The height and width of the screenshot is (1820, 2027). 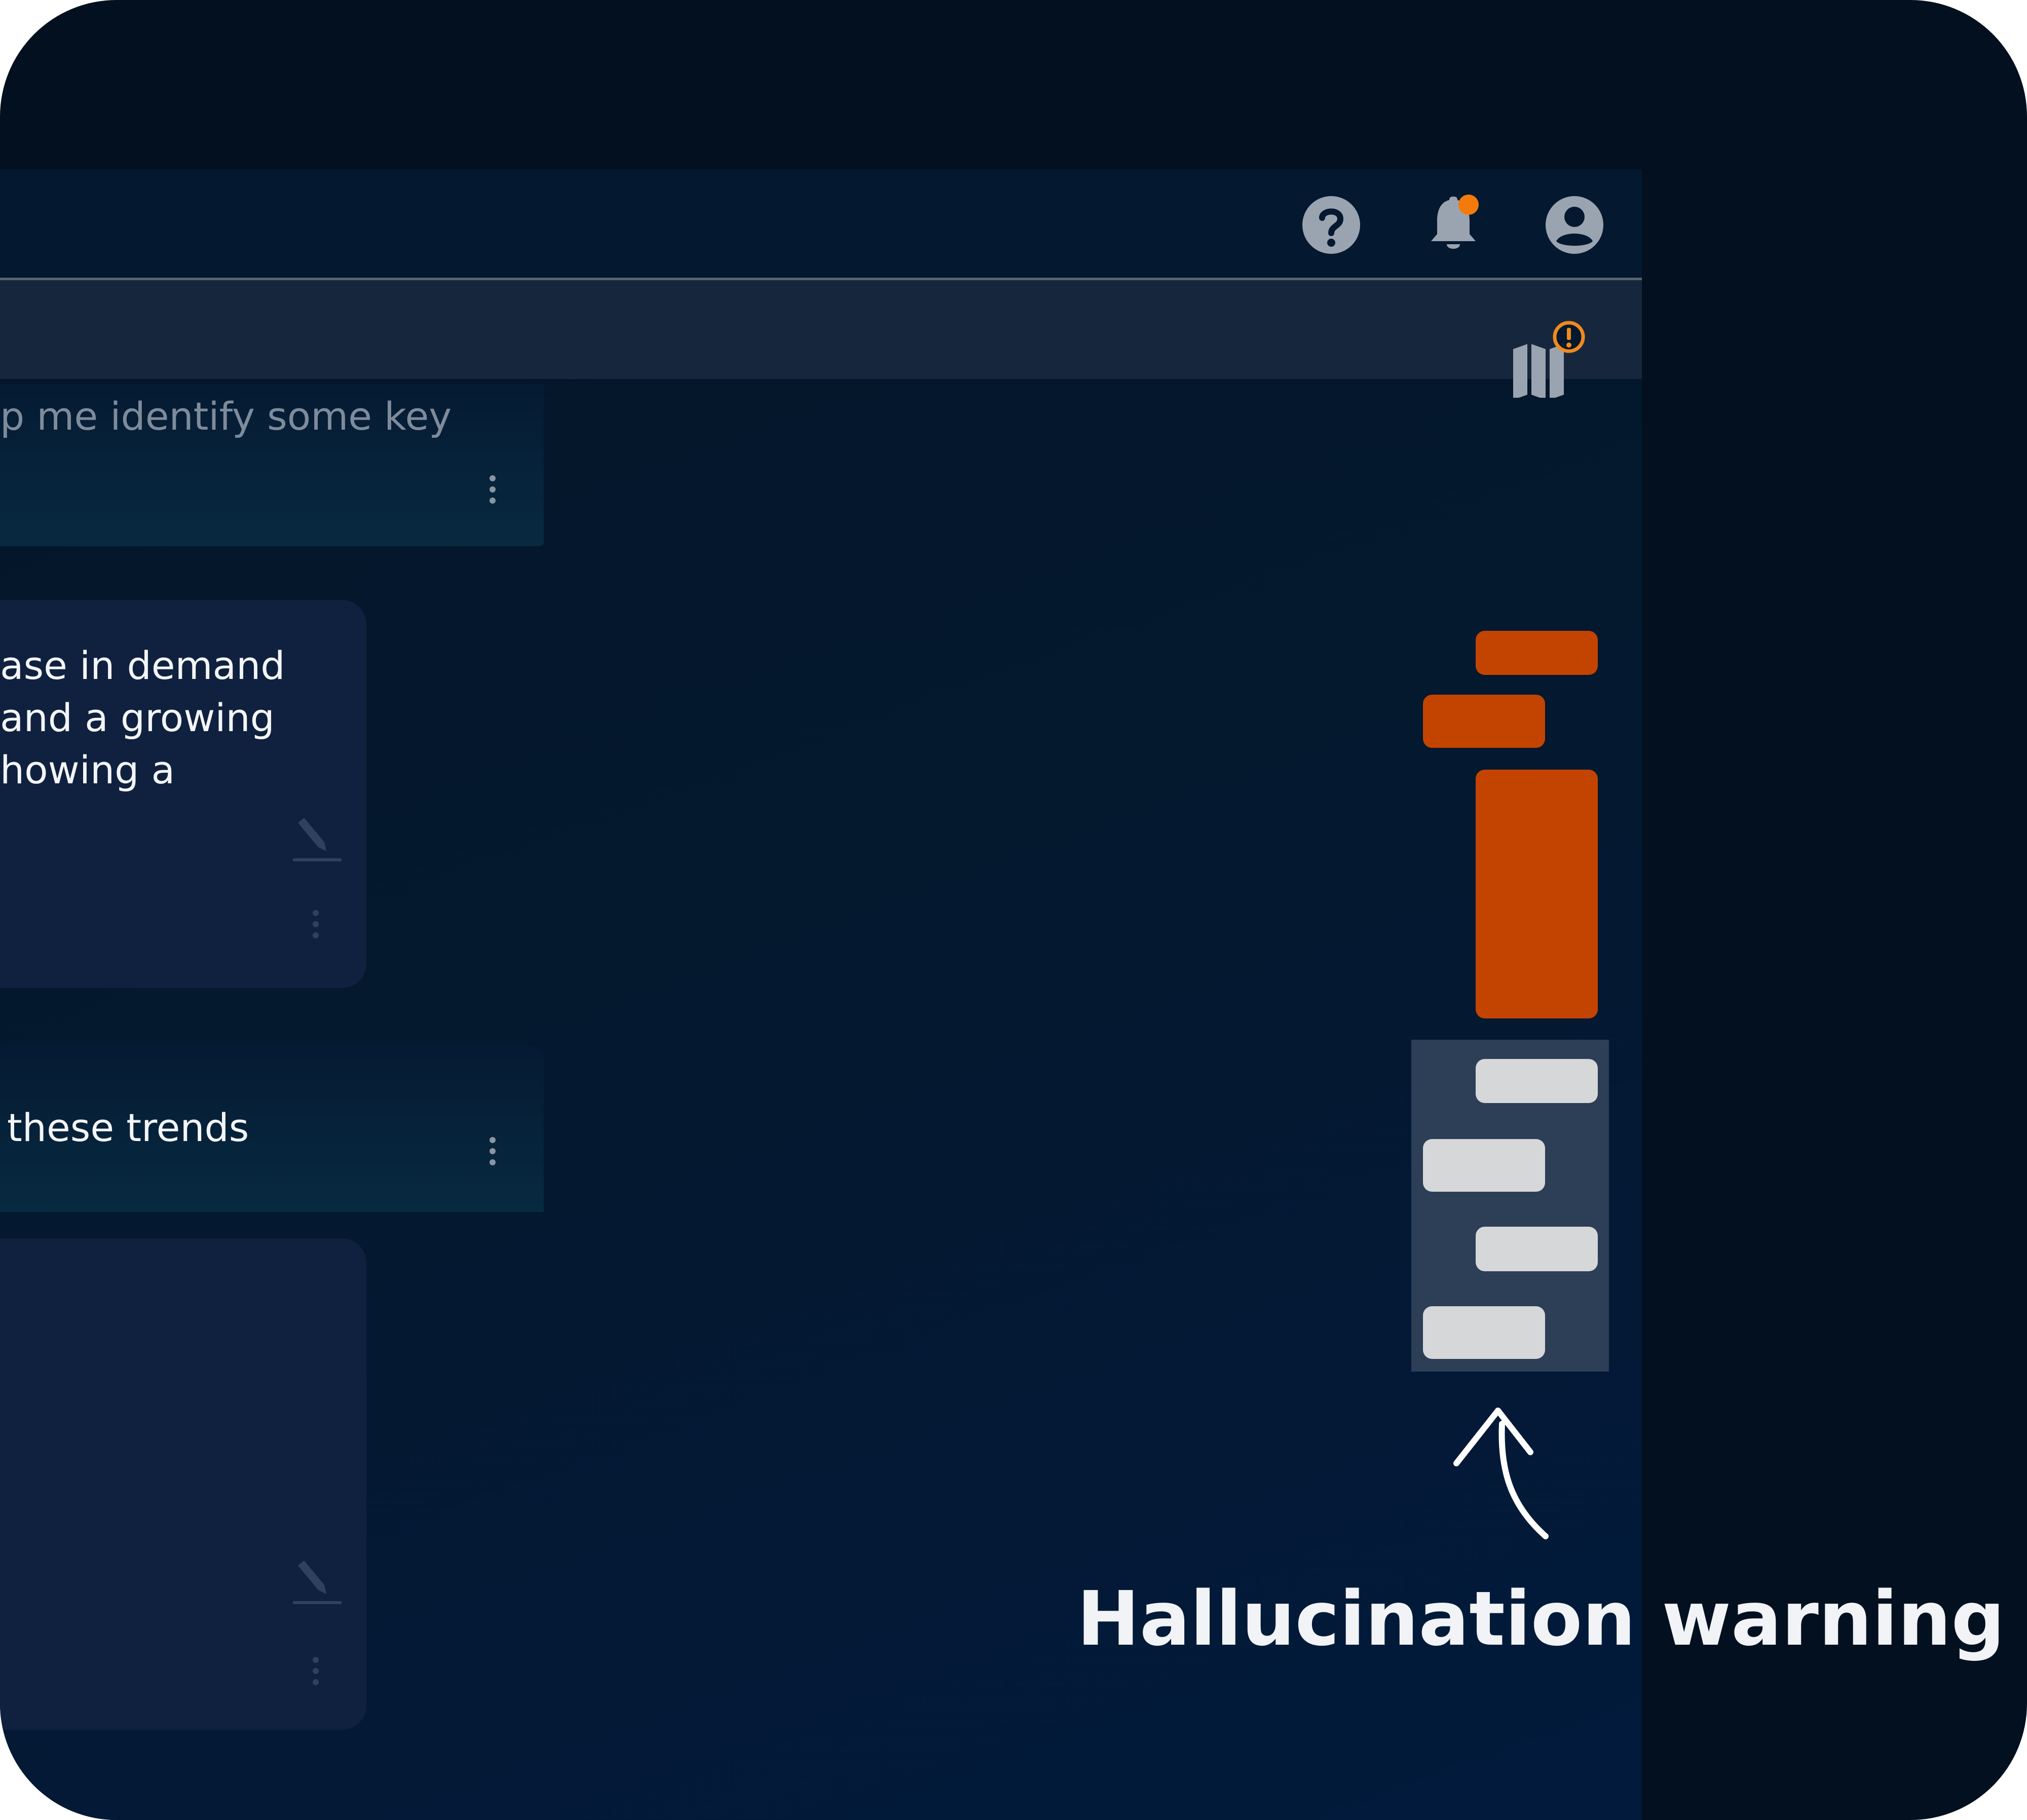 What do you see at coordinates (272, 465) in the screenshot?
I see `user-message: p me identify some key` at bounding box center [272, 465].